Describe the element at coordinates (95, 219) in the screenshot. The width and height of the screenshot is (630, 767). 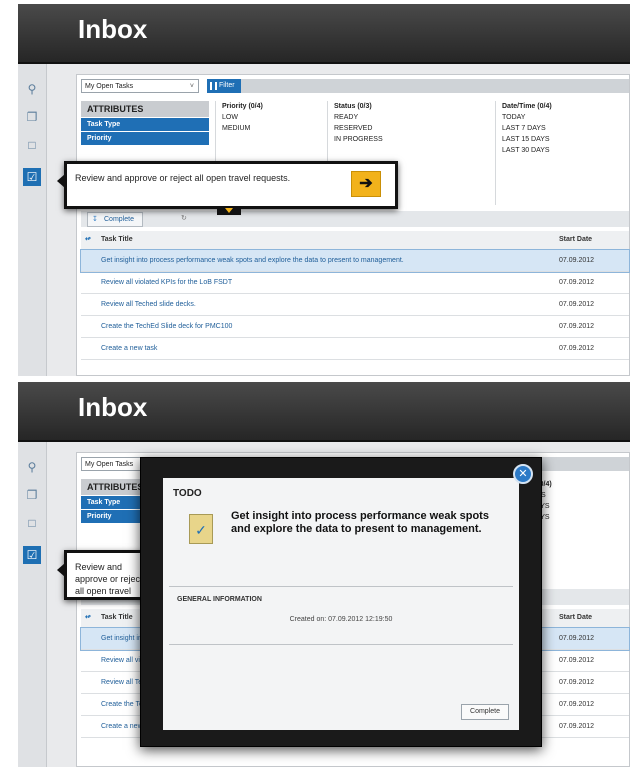
I see `complete-icon: ↧` at that location.